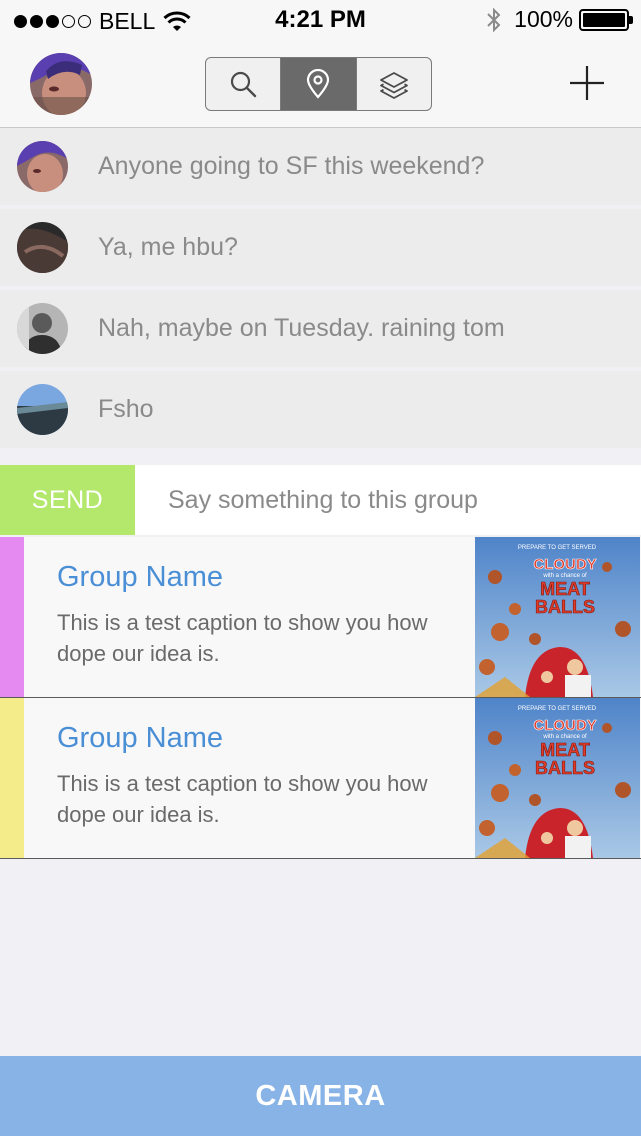  What do you see at coordinates (587, 83) in the screenshot?
I see `add-button` at bounding box center [587, 83].